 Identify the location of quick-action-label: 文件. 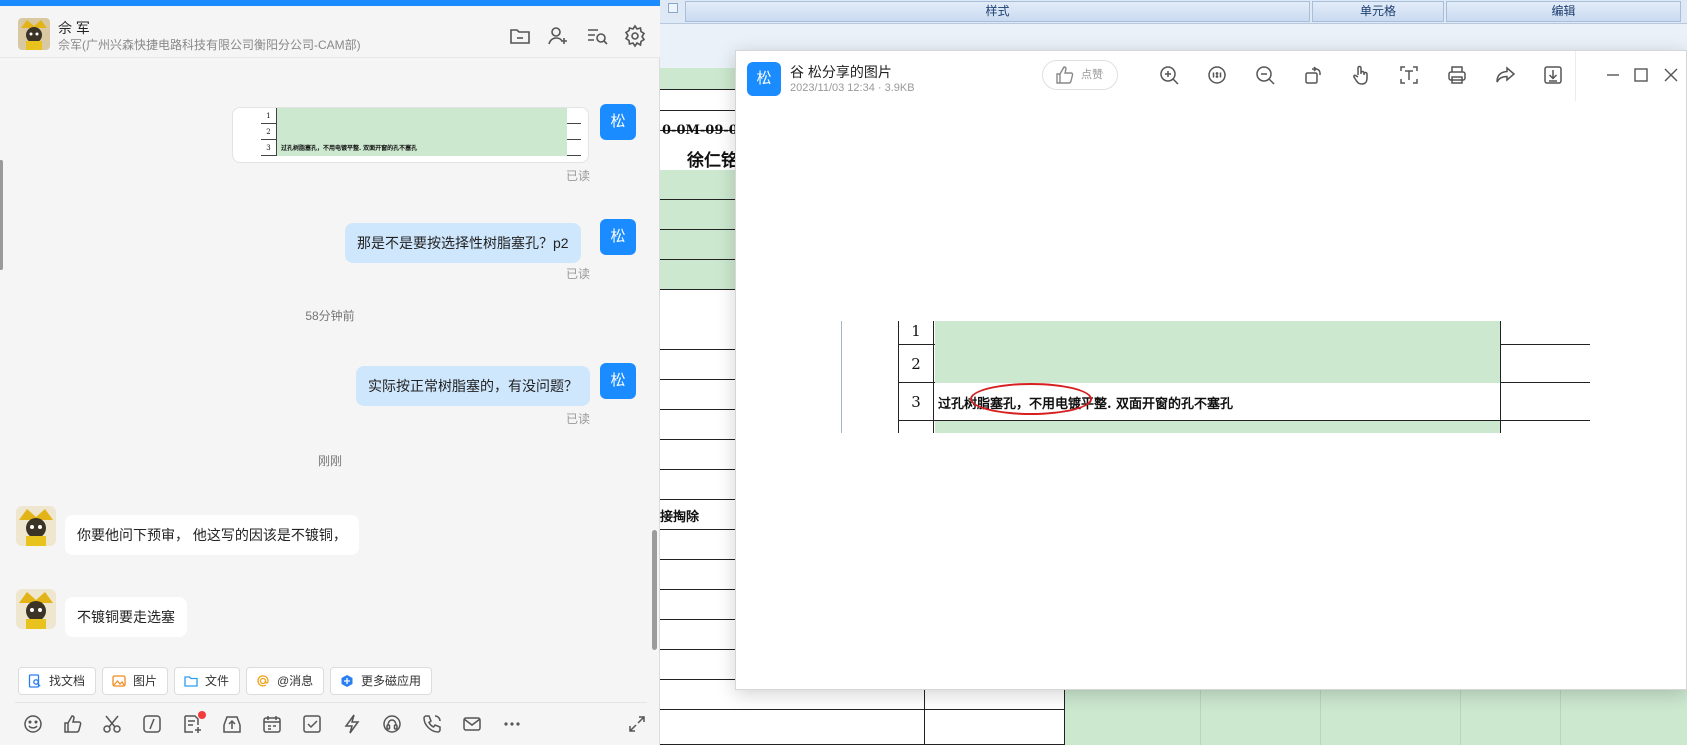
(217, 681).